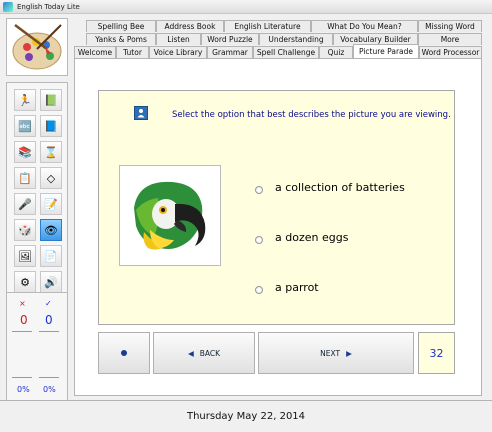 The image size is (492, 432). Describe the element at coordinates (436, 353) in the screenshot. I see `question-counter: 32` at that location.